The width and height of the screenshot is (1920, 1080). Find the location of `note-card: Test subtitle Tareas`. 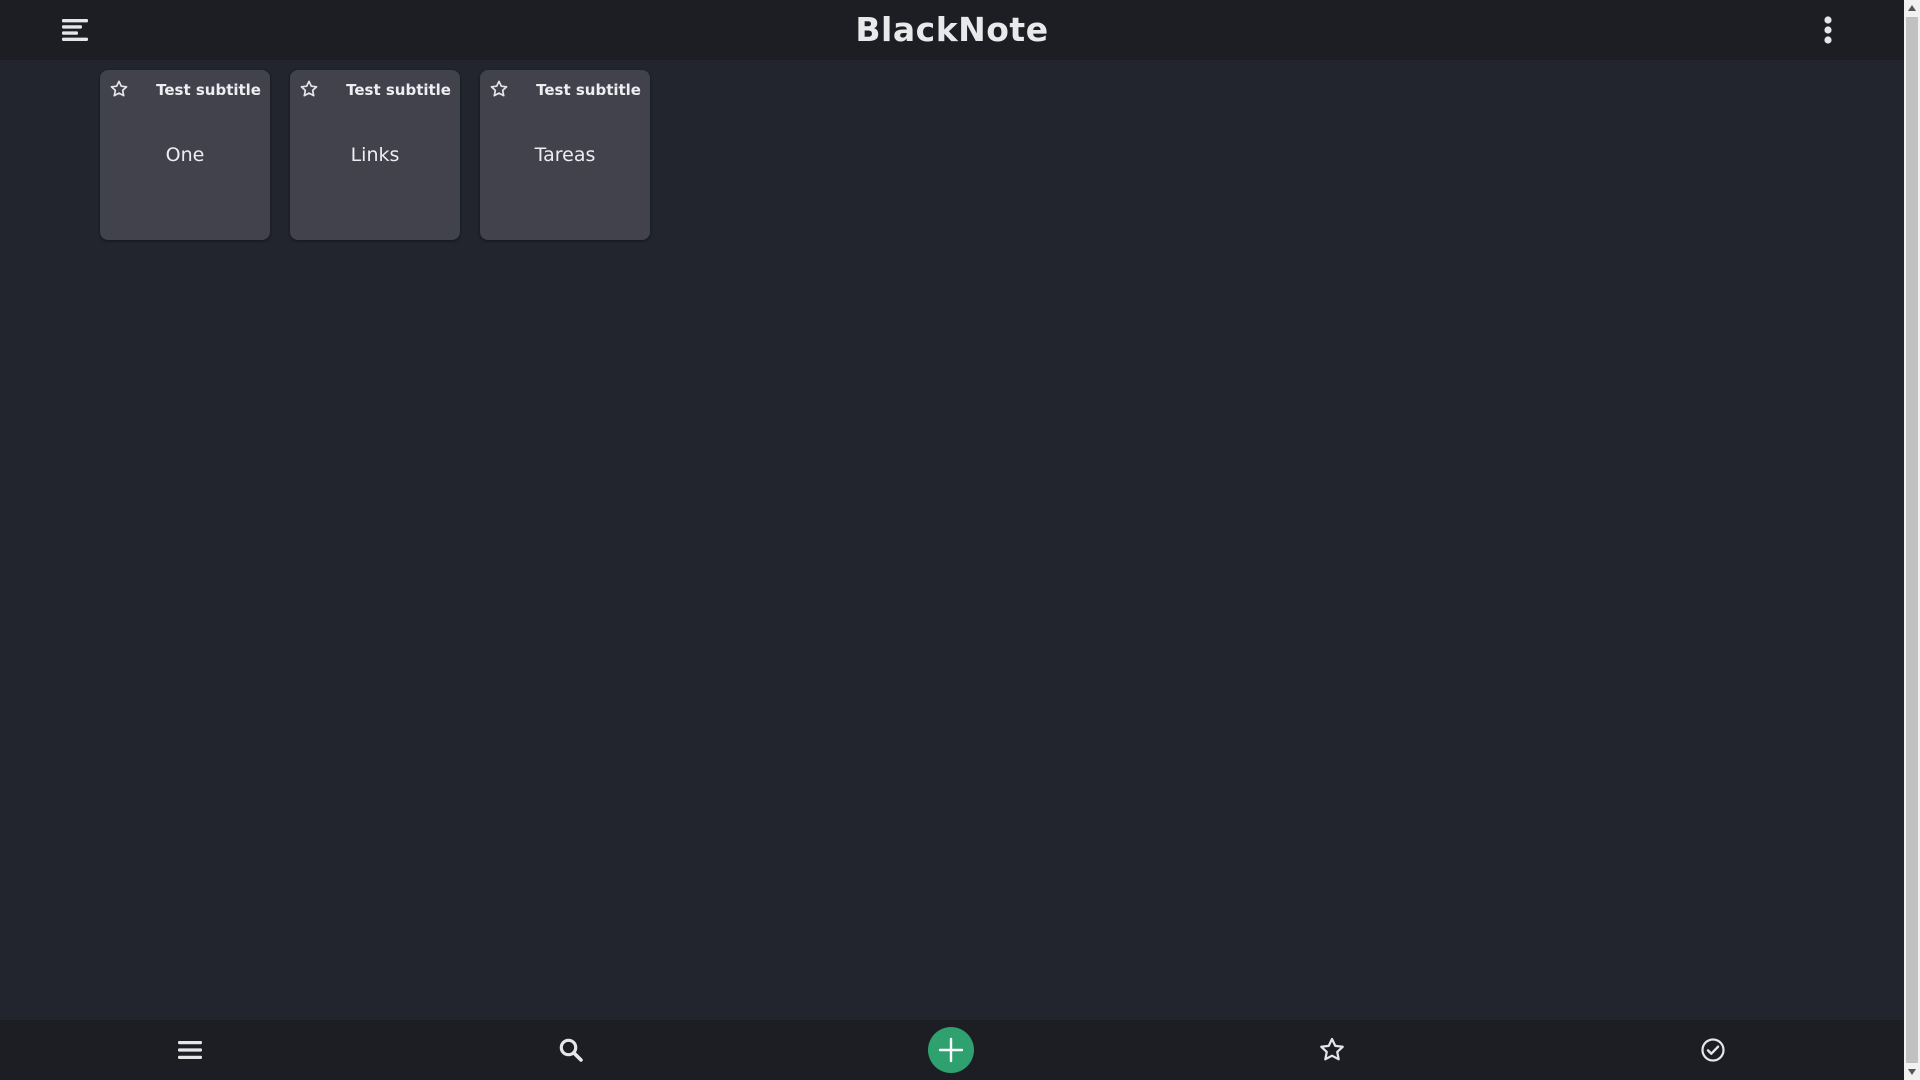

note-card: Test subtitle Tareas is located at coordinates (565, 155).